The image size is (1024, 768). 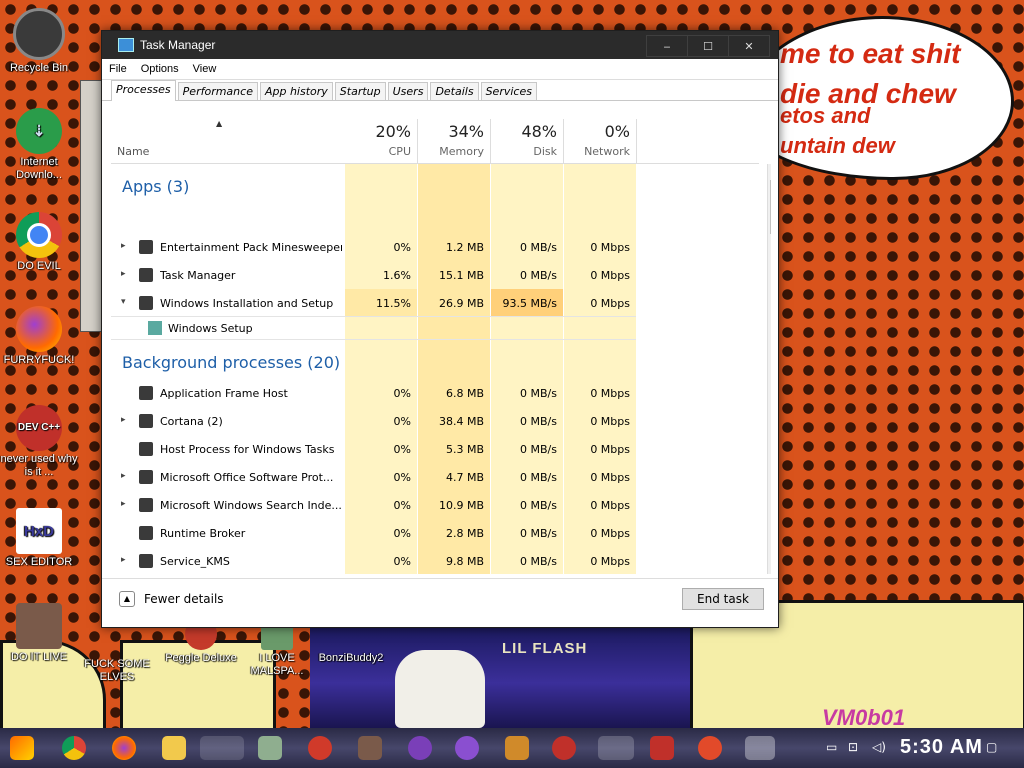 I want to click on scroll-thumb, so click(x=770, y=207).